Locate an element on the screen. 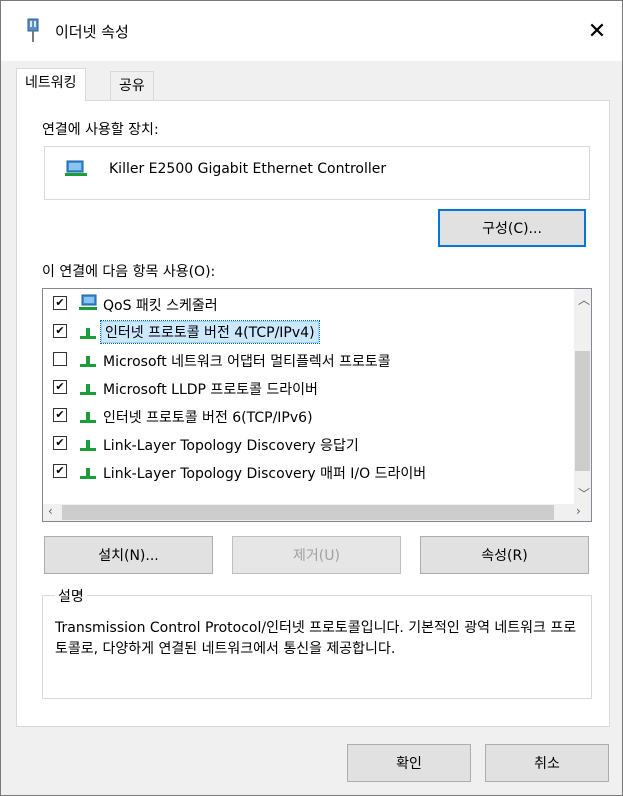  list-item: ✔ 인터넷 프로토콜 버전 6(TCP/IPv6) is located at coordinates (305, 416).